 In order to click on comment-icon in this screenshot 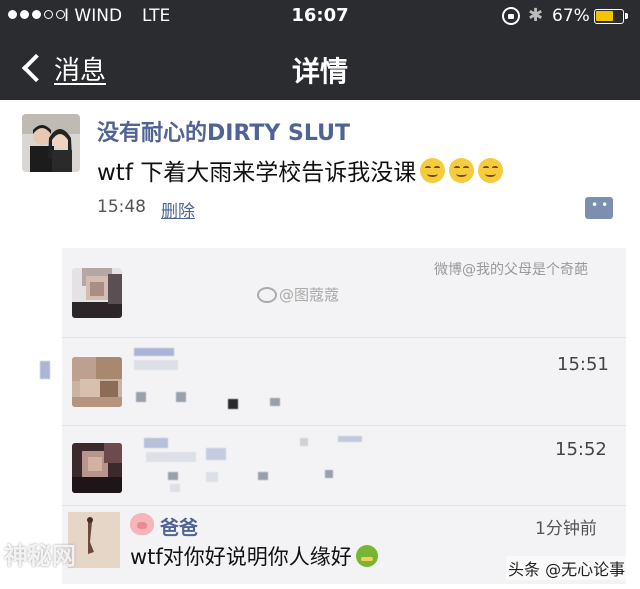, I will do `click(599, 208)`.